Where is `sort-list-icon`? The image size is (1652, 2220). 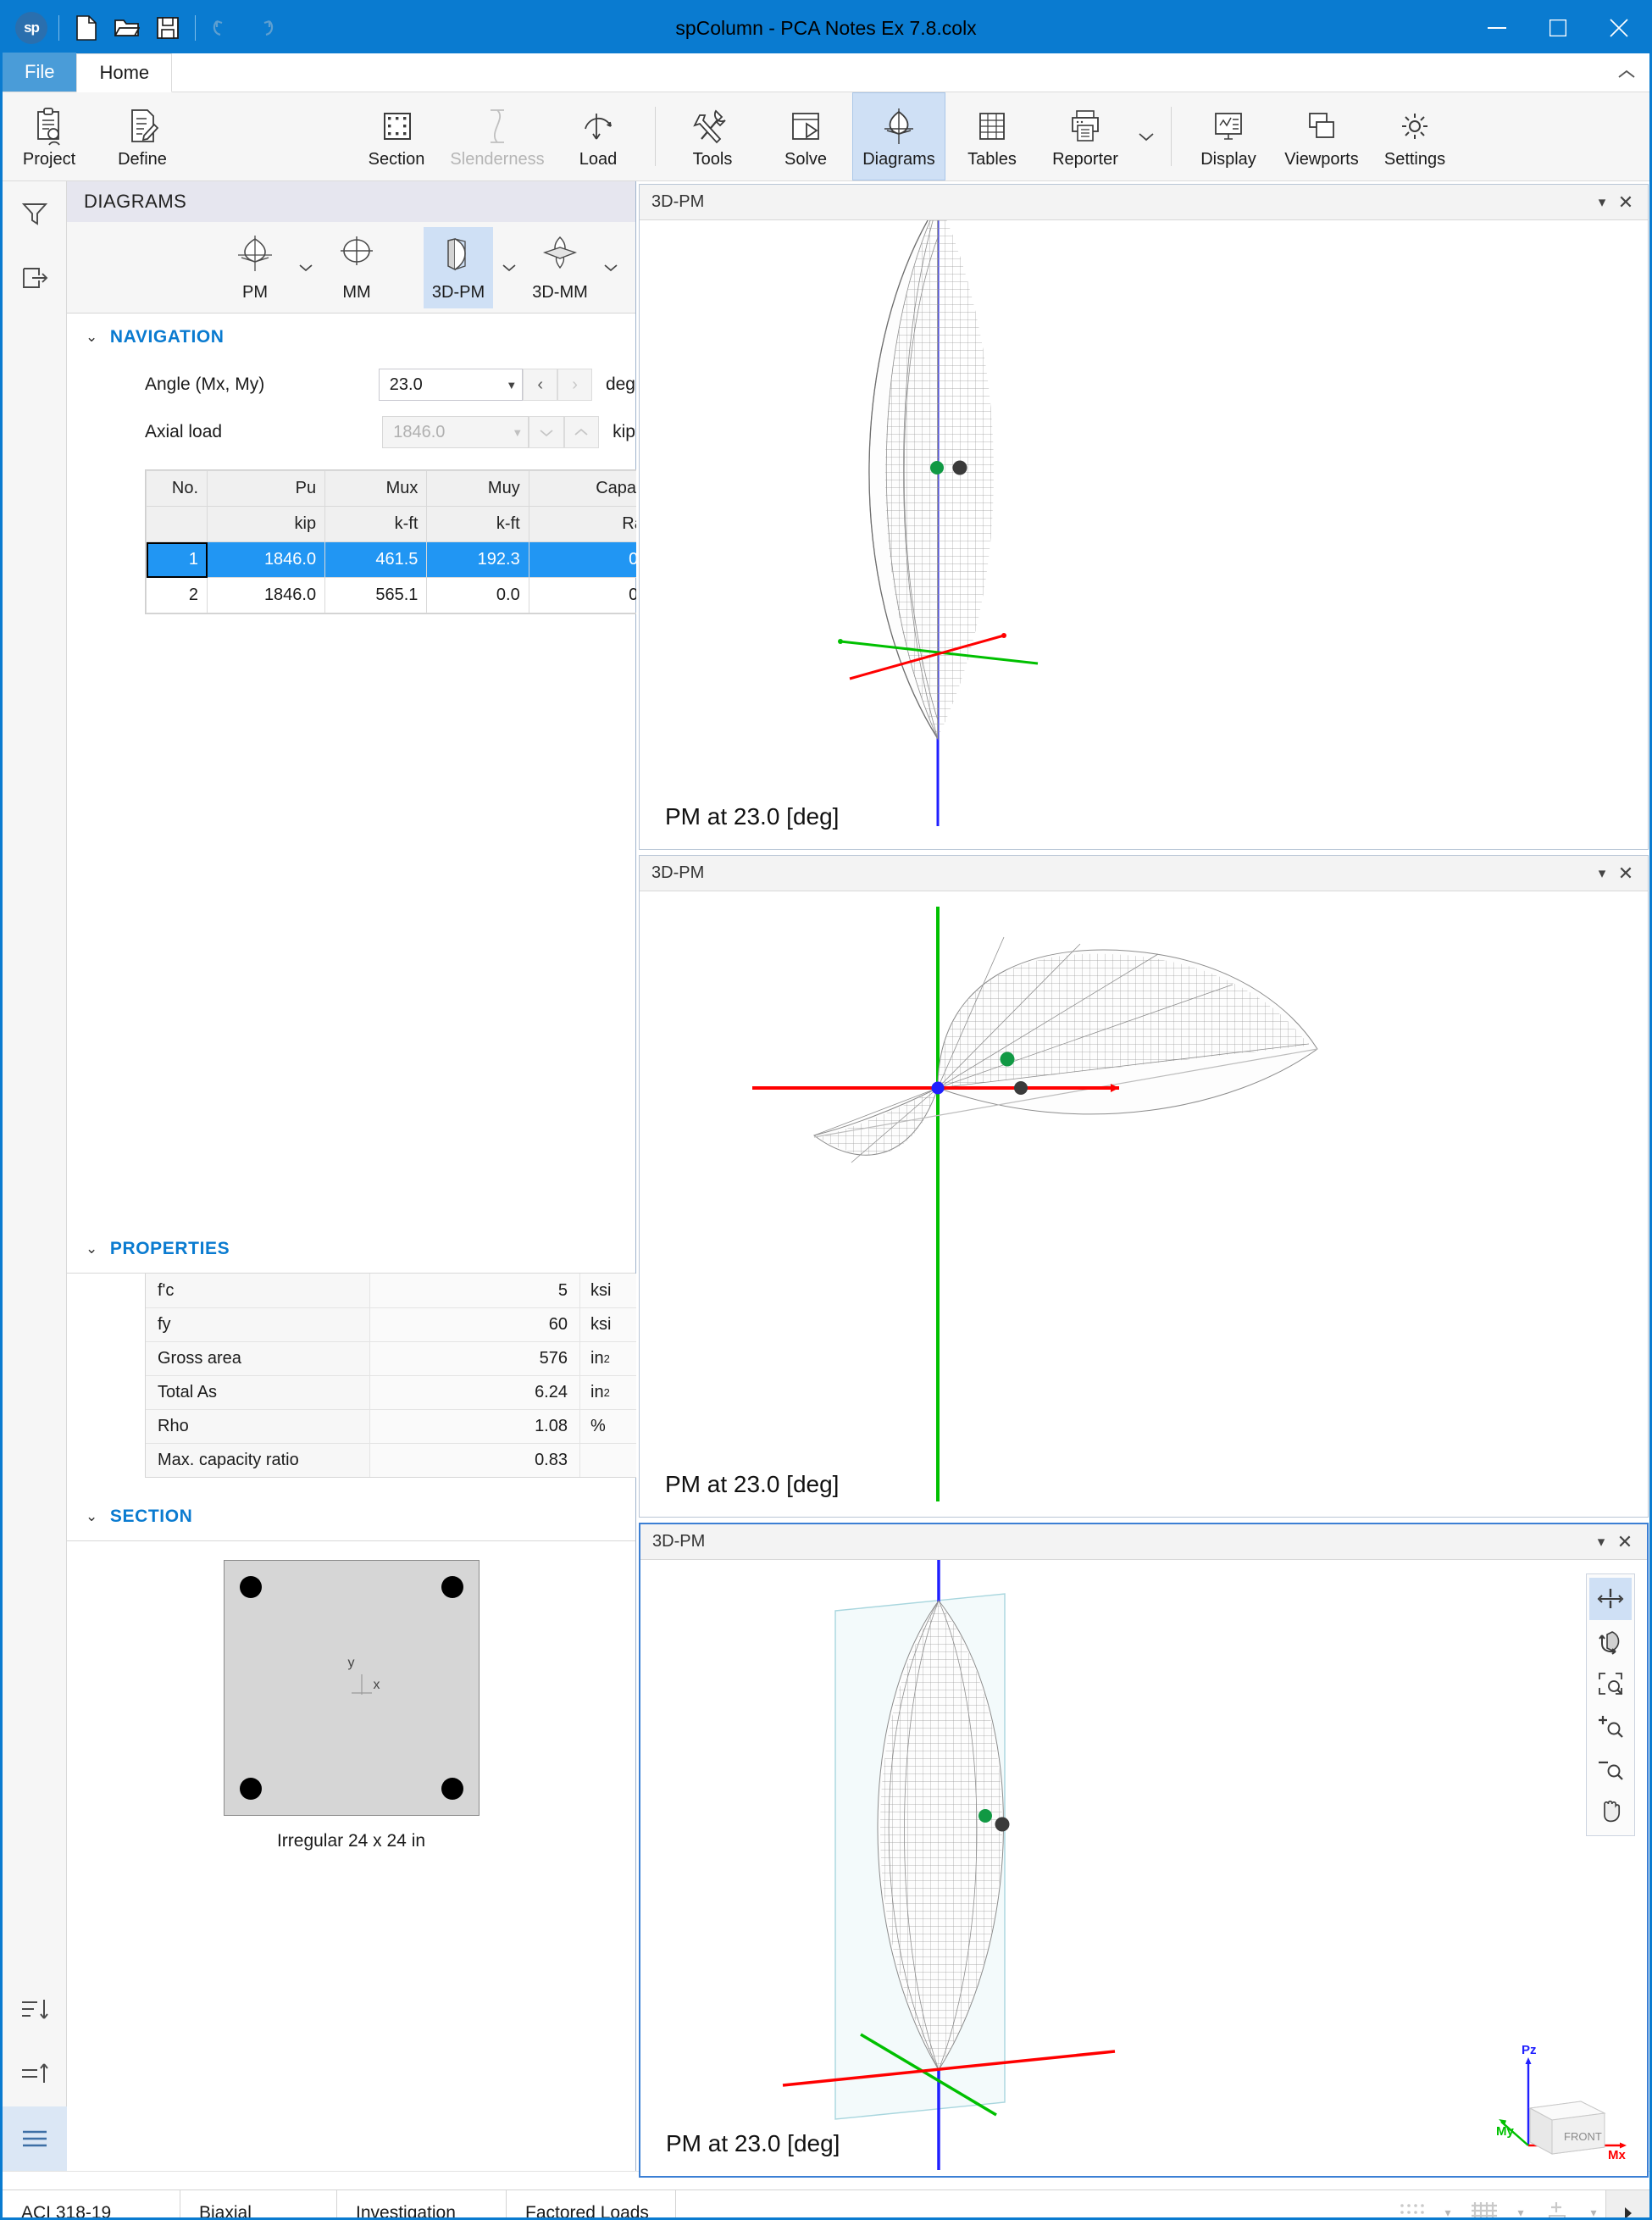 sort-list-icon is located at coordinates (35, 2010).